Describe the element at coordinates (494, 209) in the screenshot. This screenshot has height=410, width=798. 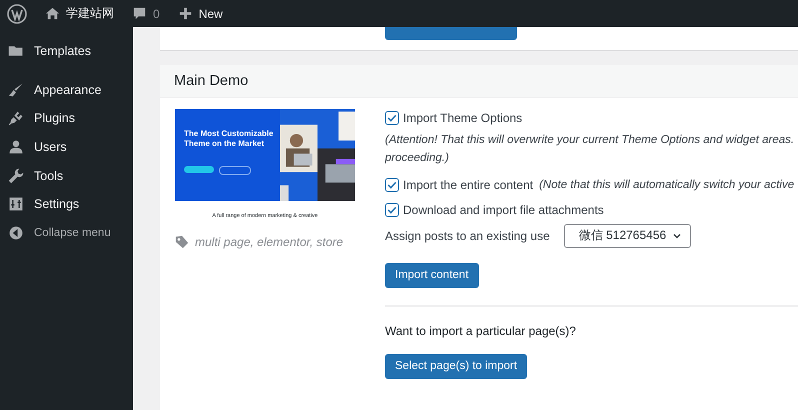
I see `checkbox-option: Download and import file attachments` at that location.